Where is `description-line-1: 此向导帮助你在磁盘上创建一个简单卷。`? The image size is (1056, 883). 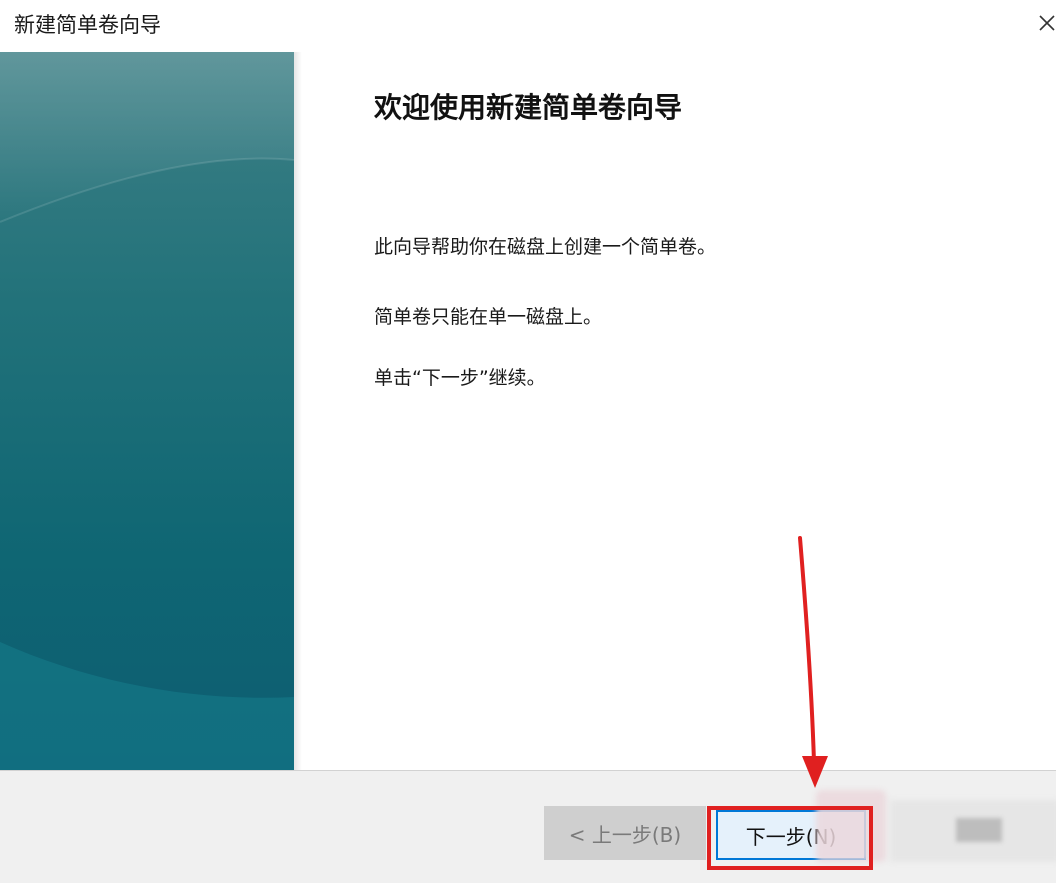
description-line-1: 此向导帮助你在磁盘上创建一个简单卷。 is located at coordinates (545, 247).